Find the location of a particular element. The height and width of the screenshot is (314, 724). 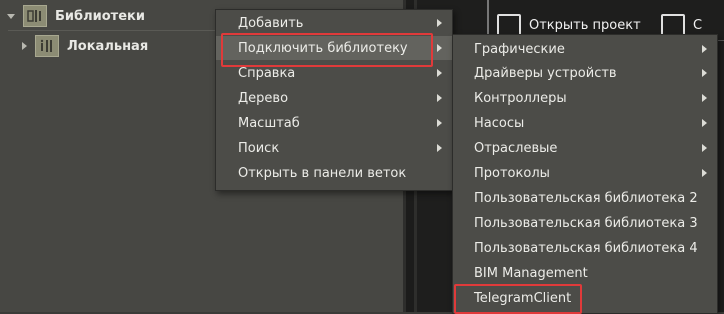

submenu-item-user-library-2: Пользовательская библиотека 2 is located at coordinates (585, 198).